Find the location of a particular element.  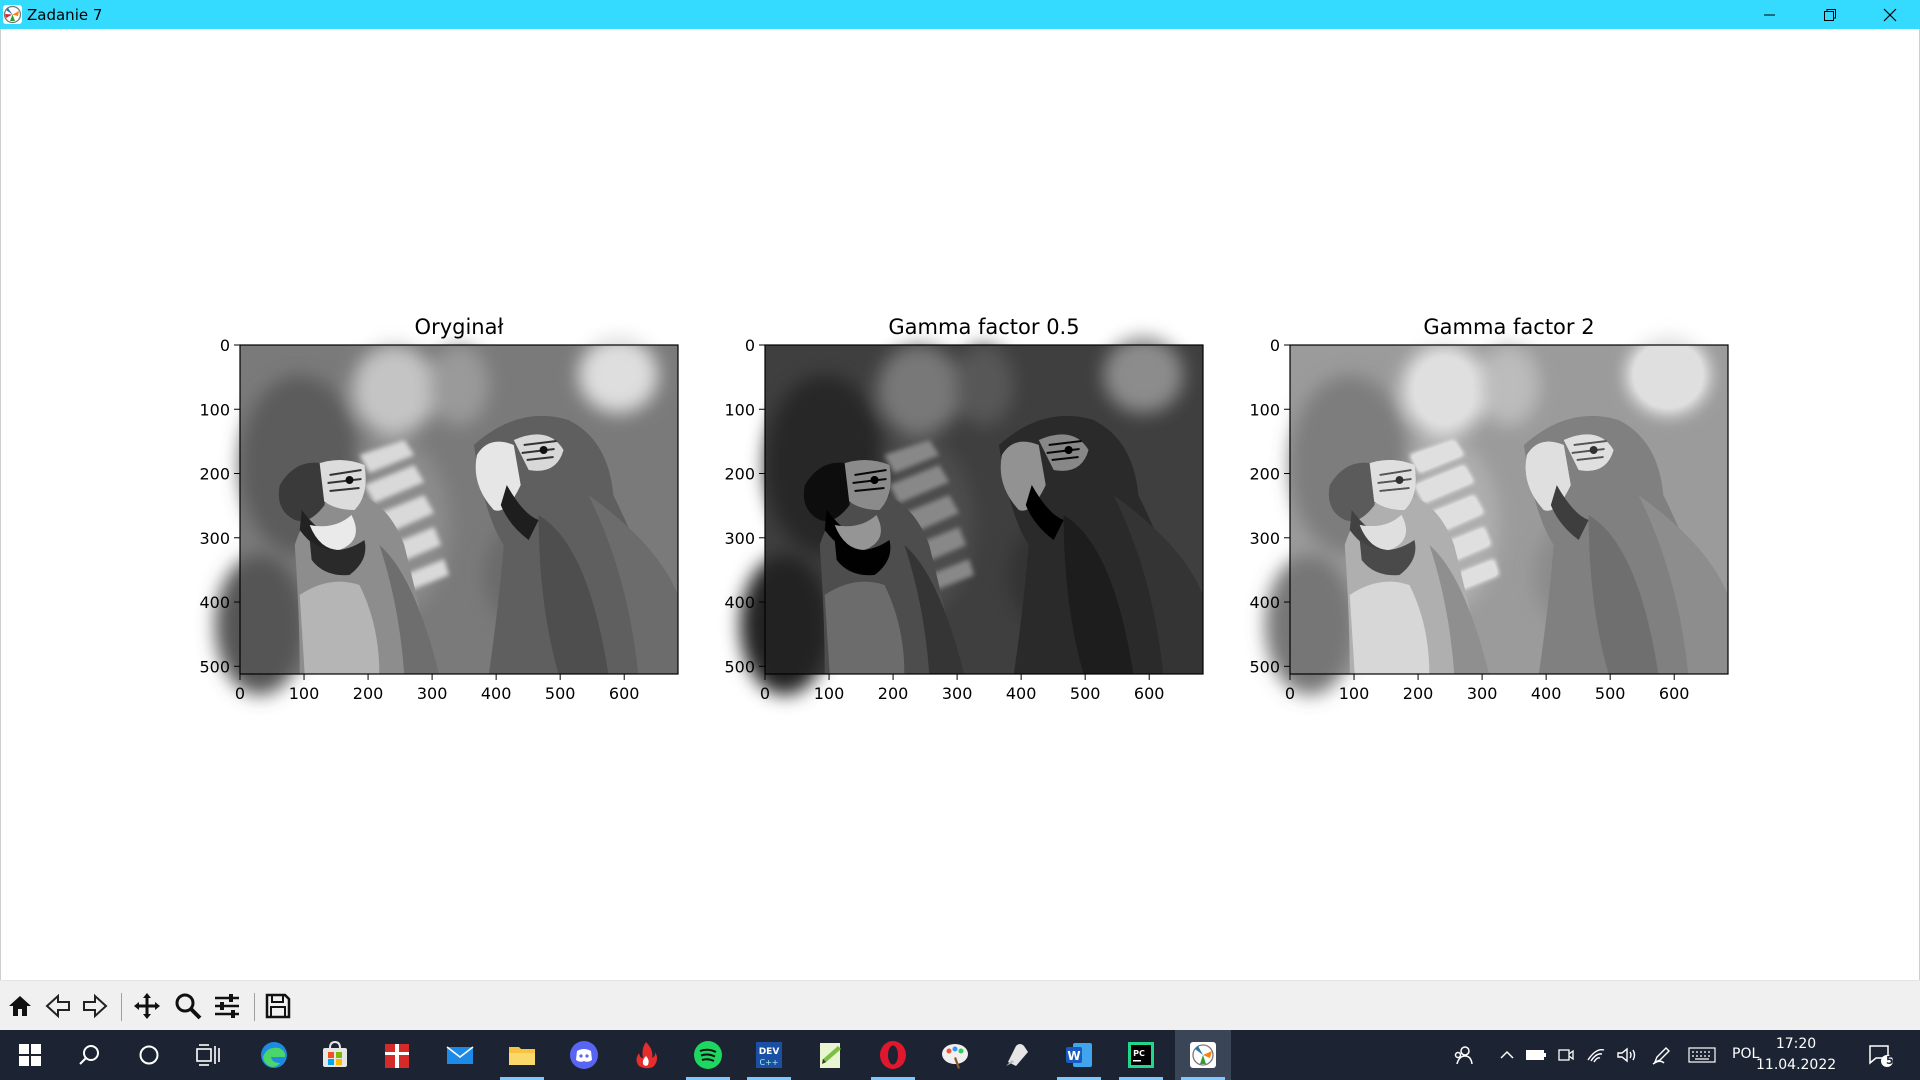

back-arrow-icon is located at coordinates (58, 1006).